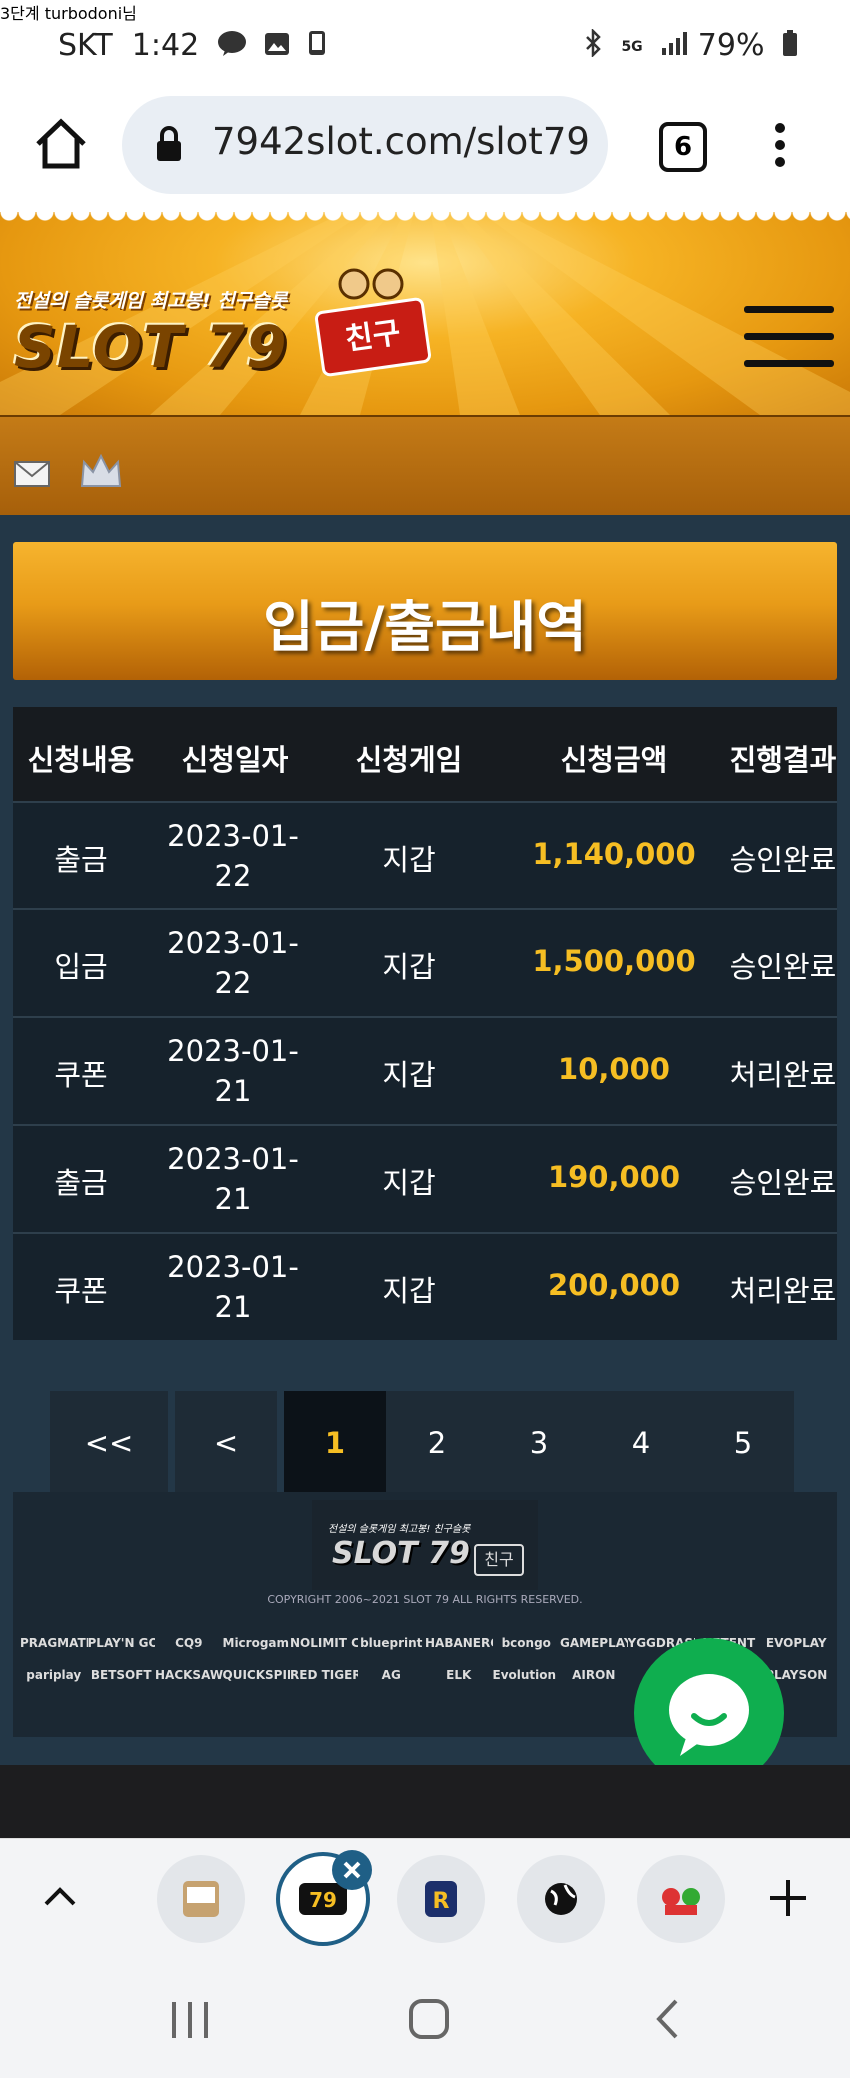  I want to click on provider-logo: PRAGMATIC PLAY, so click(54, 1643).